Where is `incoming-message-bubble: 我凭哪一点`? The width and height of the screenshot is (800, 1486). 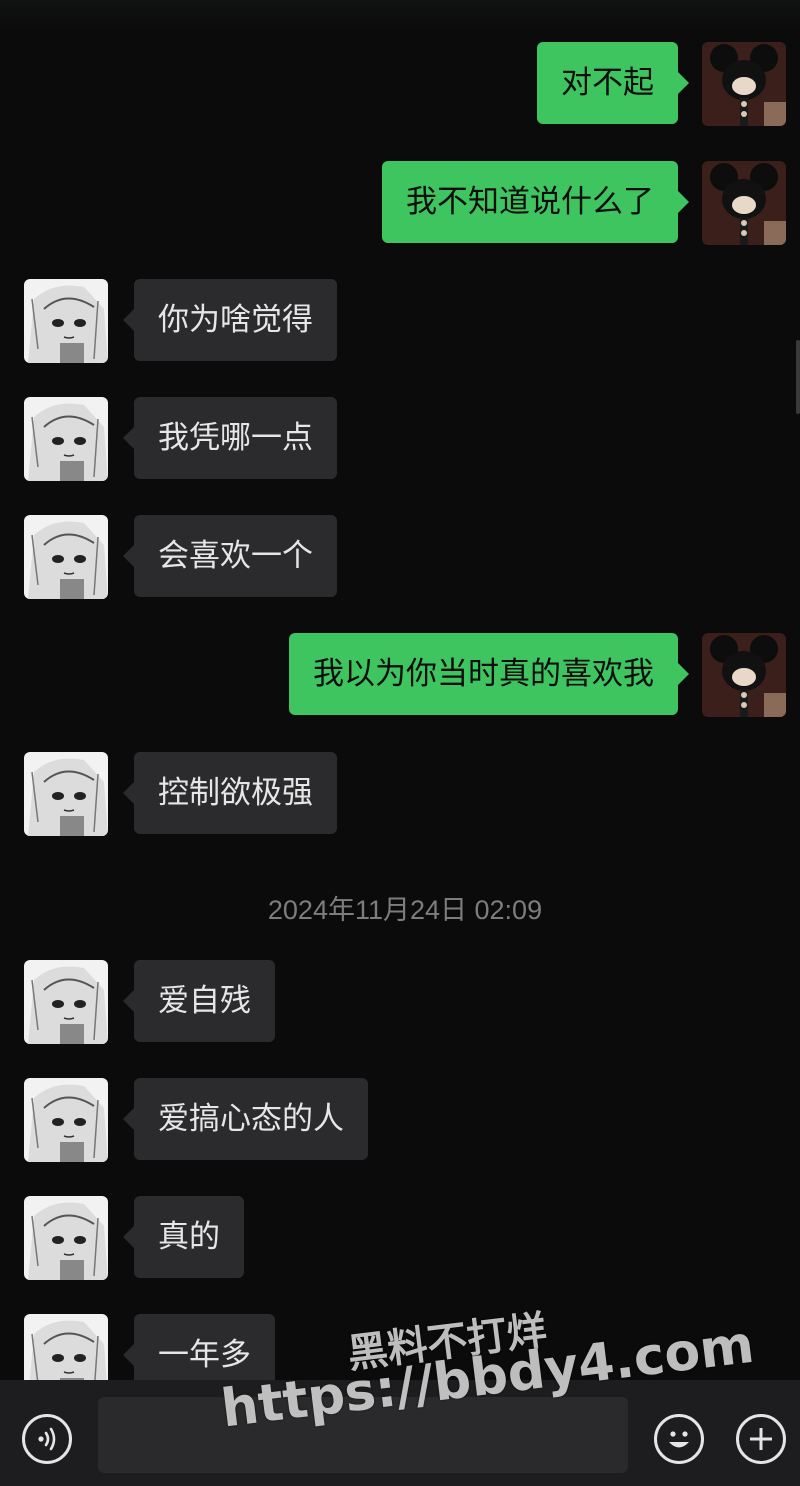
incoming-message-bubble: 我凭哪一点 is located at coordinates (230, 438).